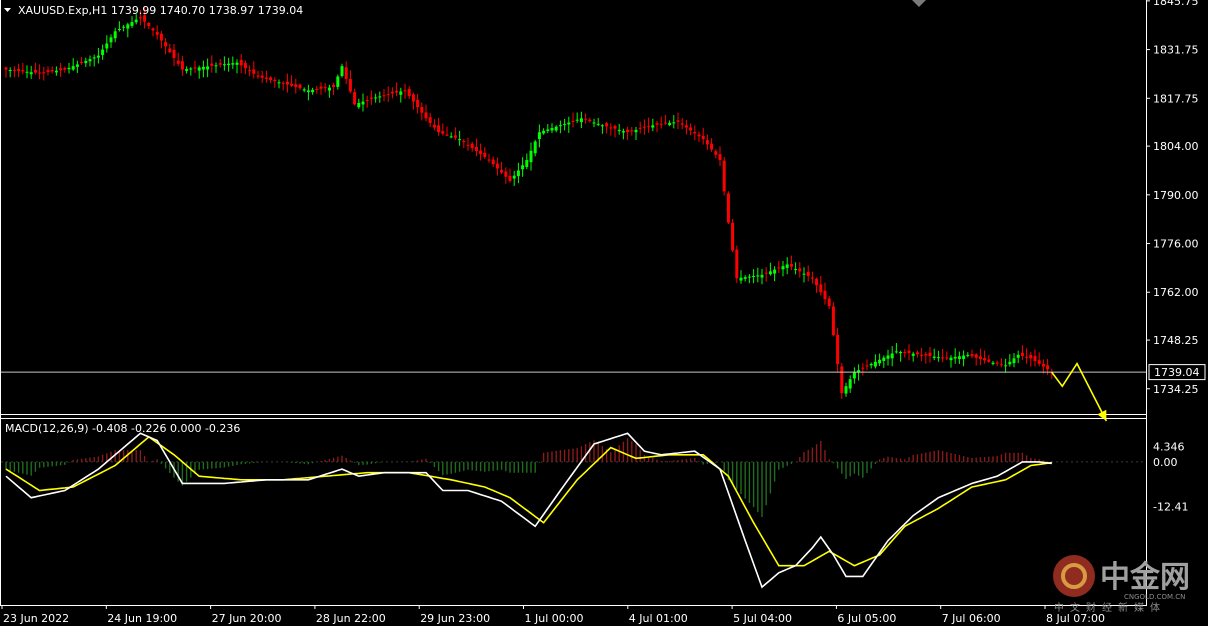 The image size is (1208, 626). I want to click on price-axis-label: 1776.00, so click(1176, 244).